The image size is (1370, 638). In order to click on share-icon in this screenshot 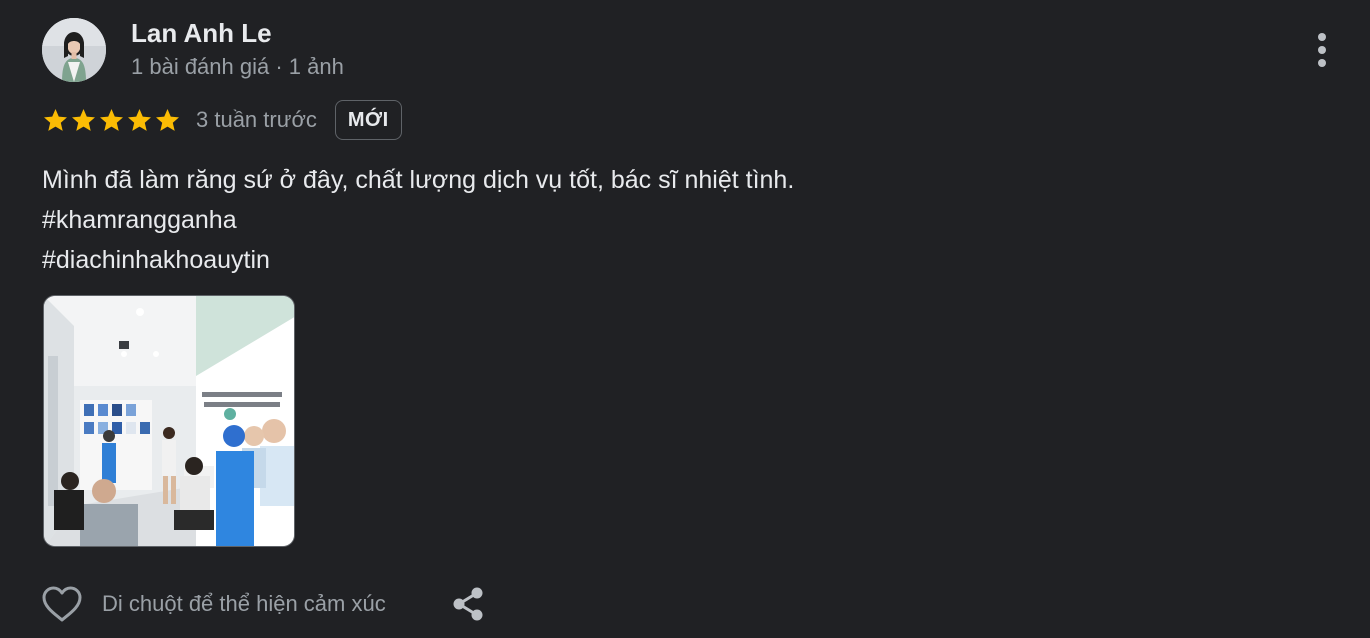, I will do `click(468, 604)`.